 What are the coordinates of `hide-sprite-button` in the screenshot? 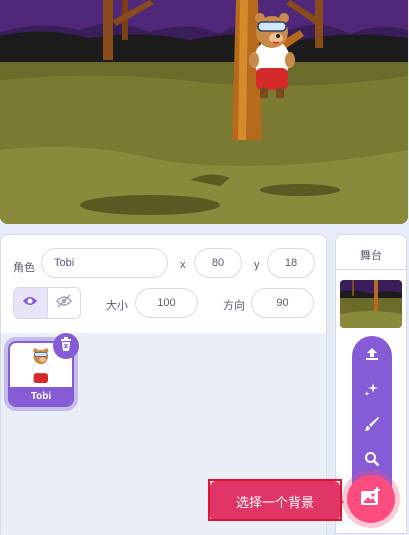 It's located at (64, 303).